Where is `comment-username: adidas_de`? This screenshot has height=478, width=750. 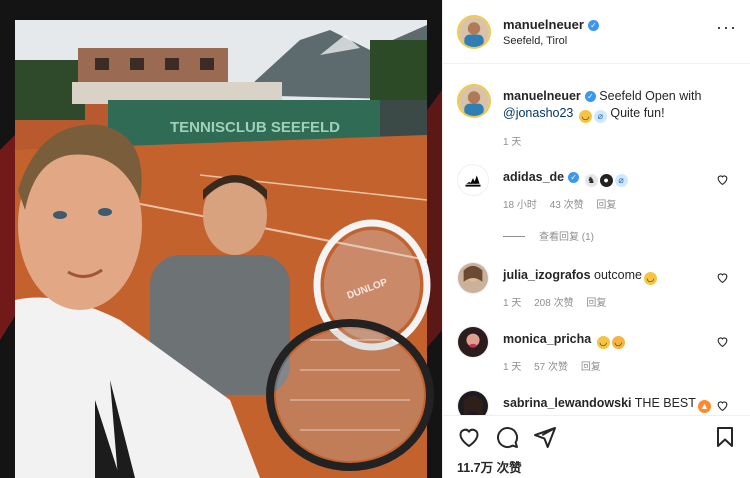
comment-username: adidas_de is located at coordinates (533, 177).